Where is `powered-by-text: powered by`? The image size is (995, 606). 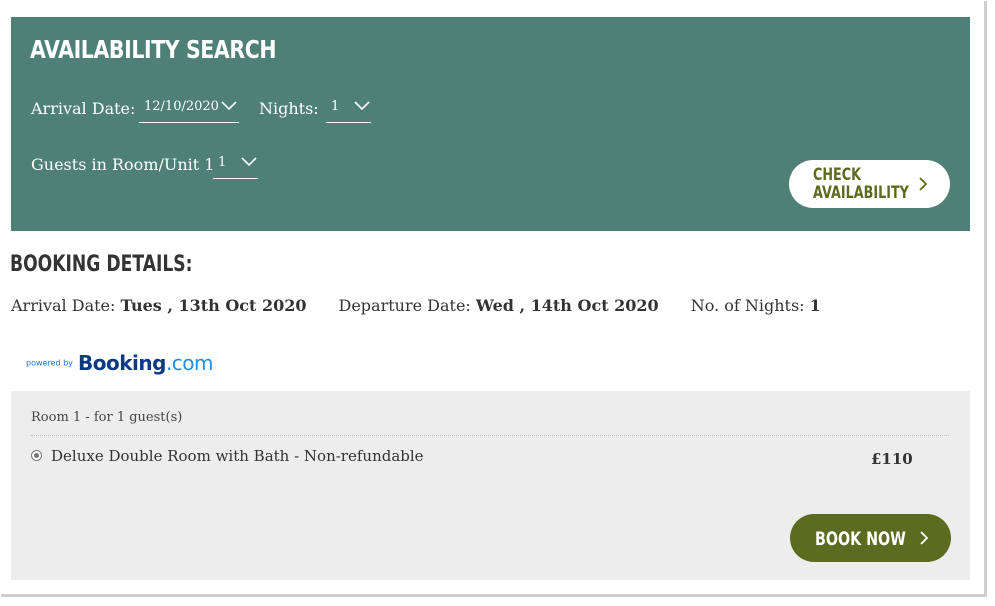 powered-by-text: powered by is located at coordinates (49, 363).